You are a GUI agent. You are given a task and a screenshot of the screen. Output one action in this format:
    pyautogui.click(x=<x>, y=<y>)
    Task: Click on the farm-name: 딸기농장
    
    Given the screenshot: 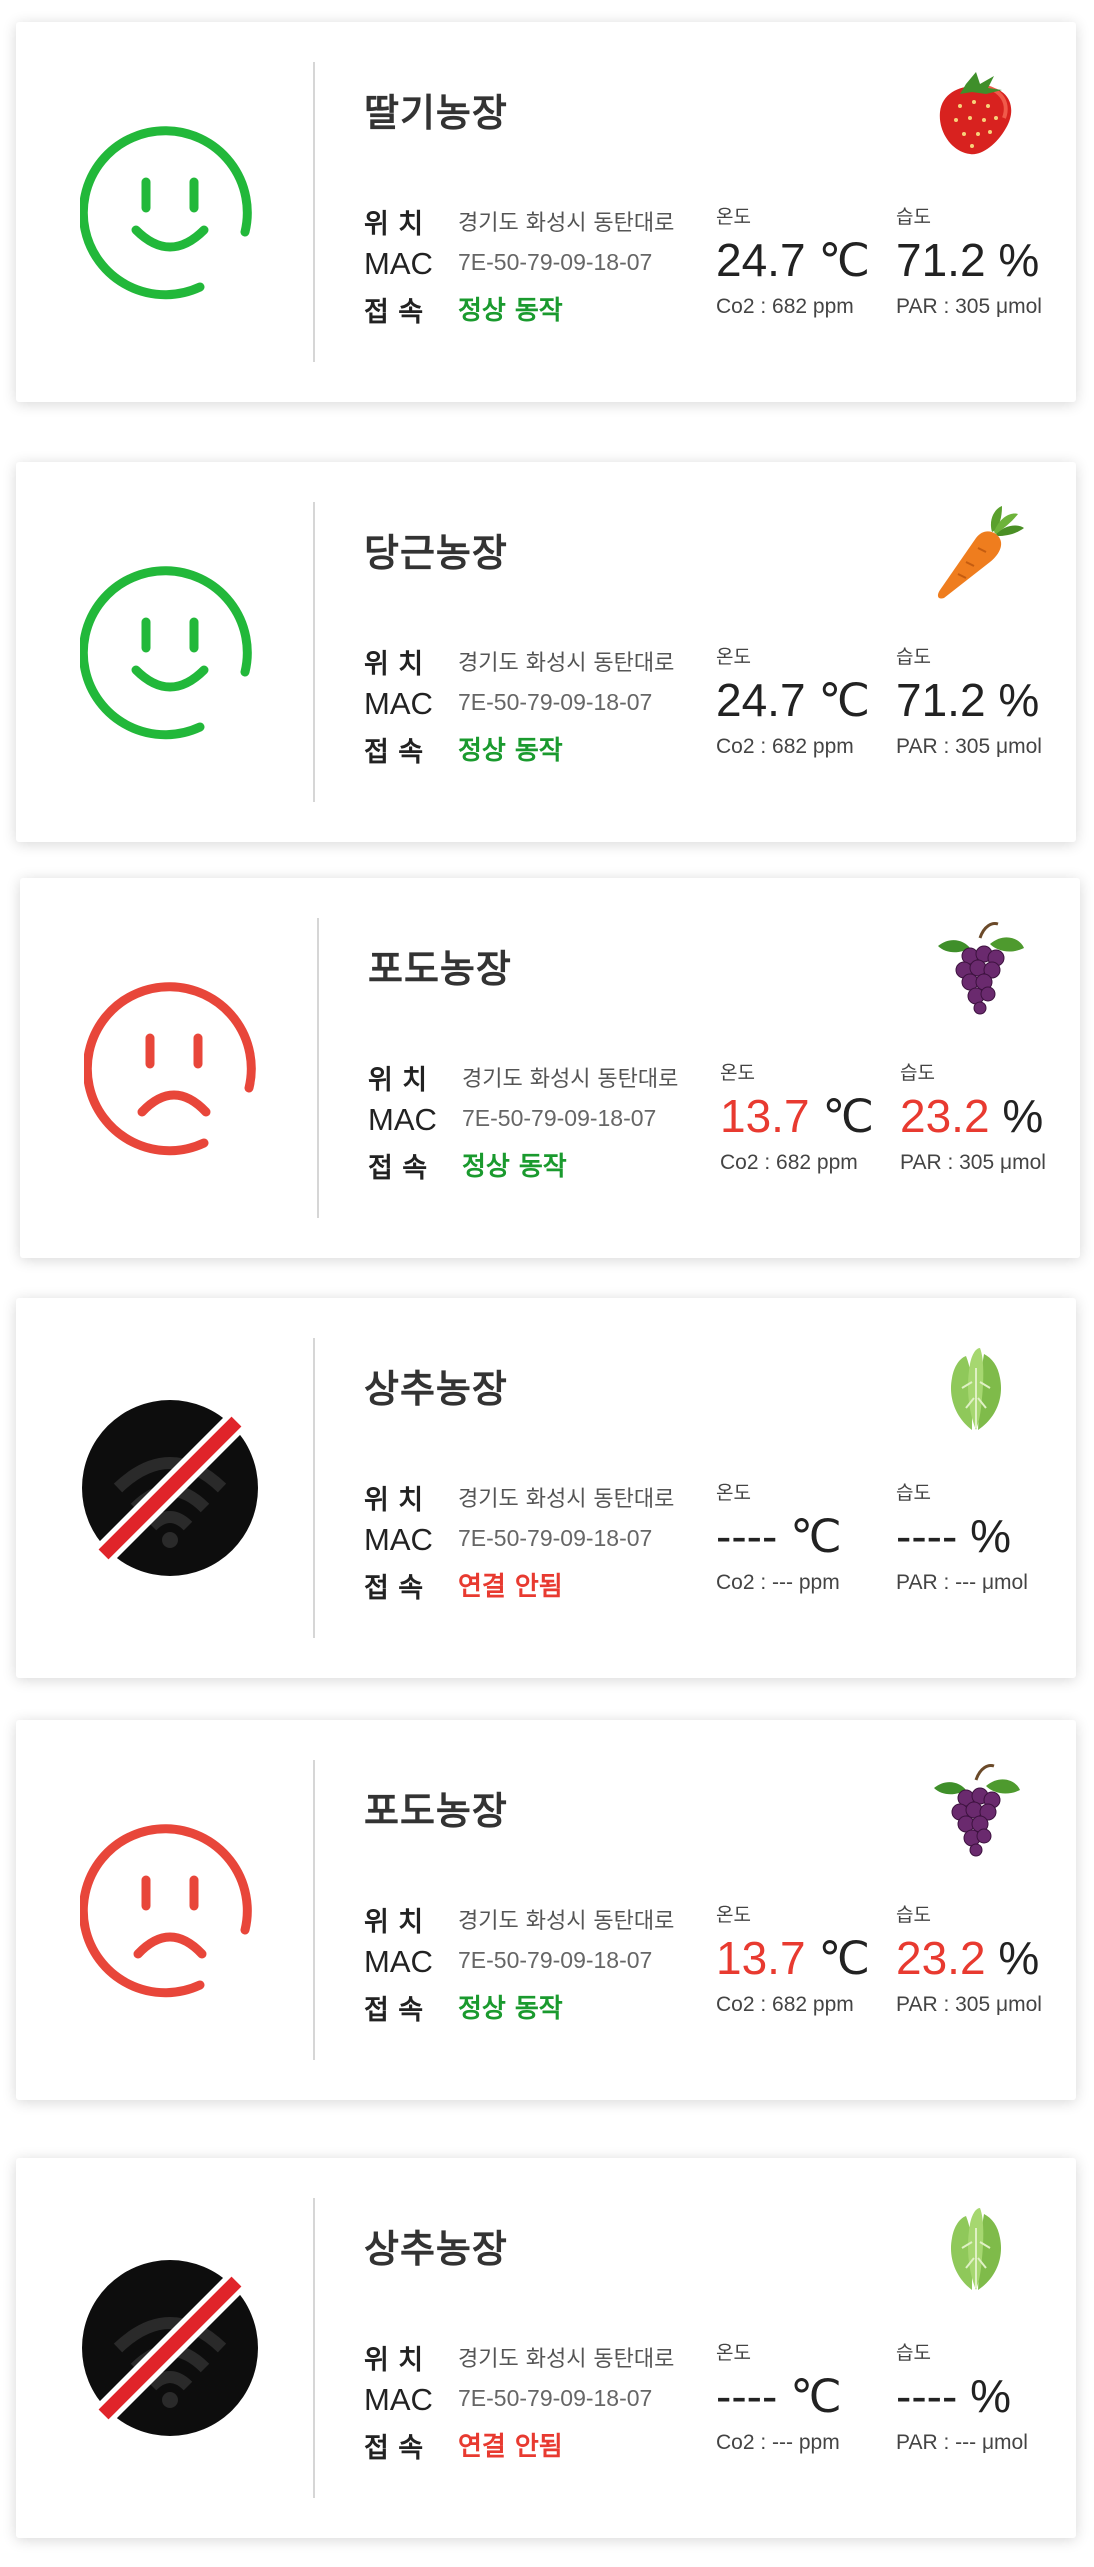 What is the action you would take?
    pyautogui.click(x=436, y=113)
    